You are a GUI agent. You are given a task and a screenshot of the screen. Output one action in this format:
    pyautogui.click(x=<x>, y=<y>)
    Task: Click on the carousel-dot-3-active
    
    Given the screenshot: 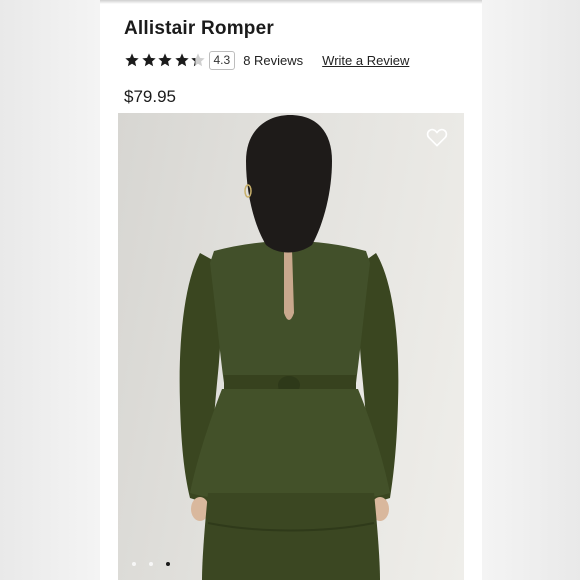 What is the action you would take?
    pyautogui.click(x=168, y=564)
    